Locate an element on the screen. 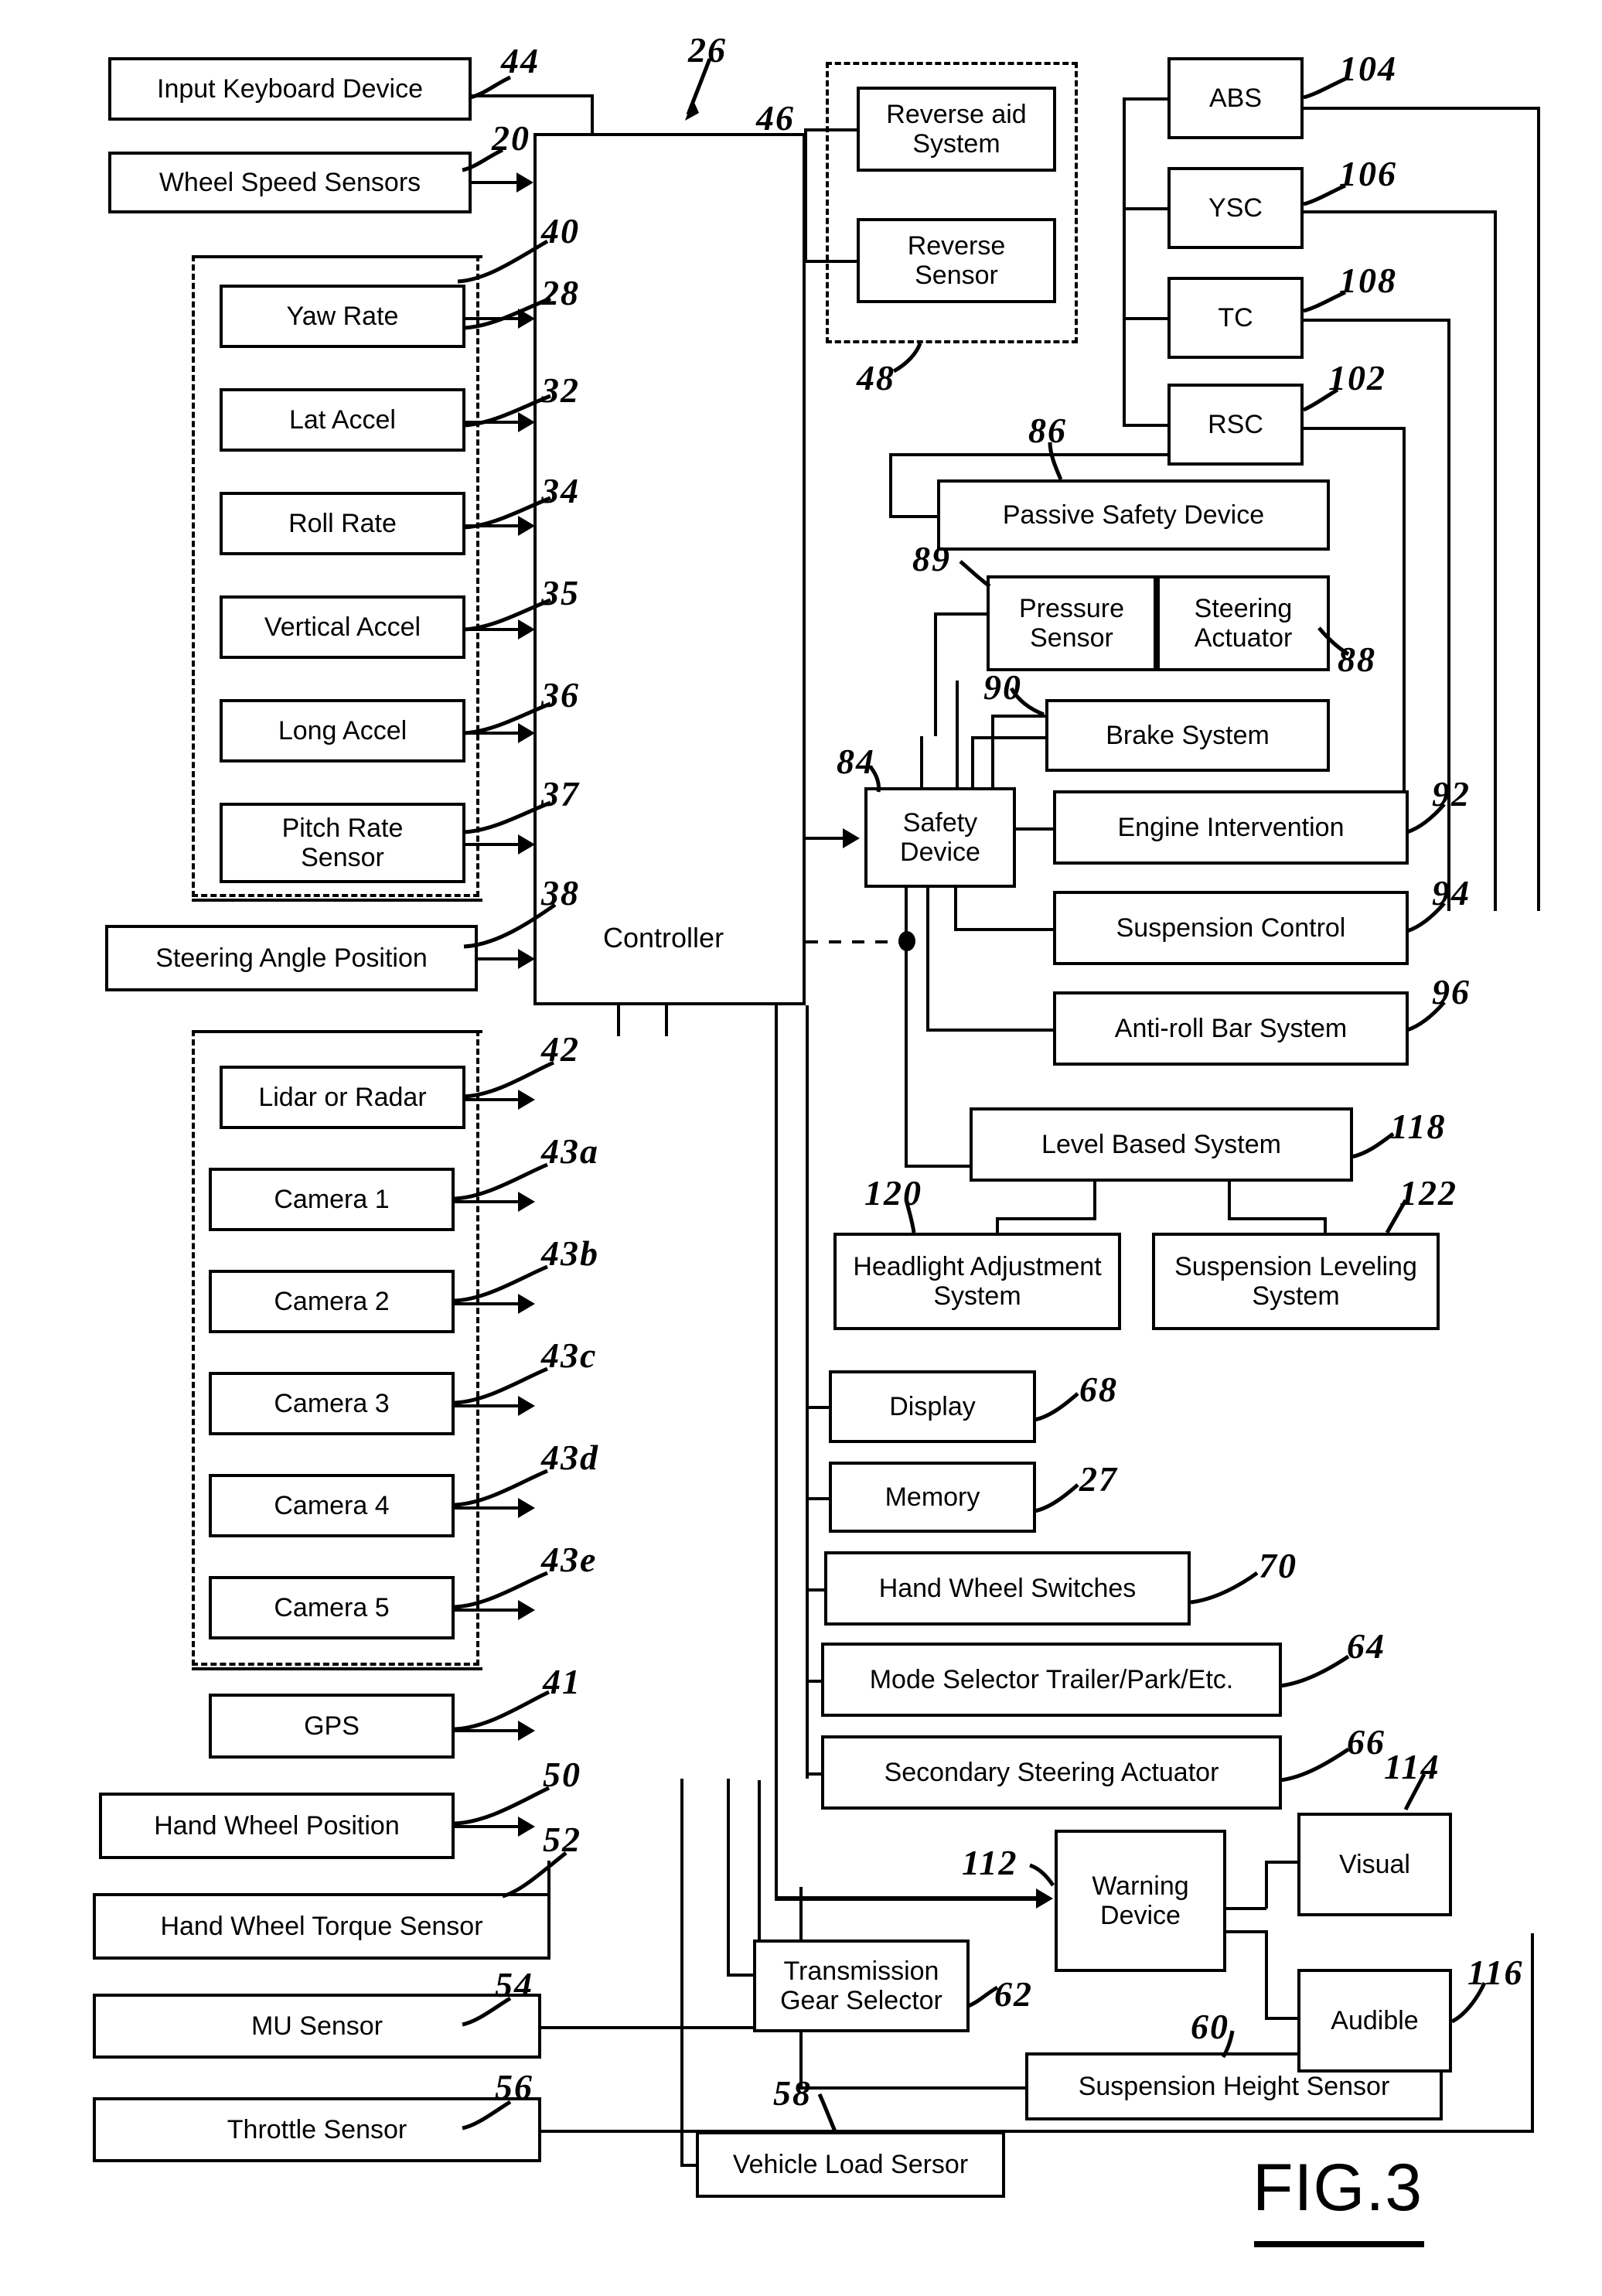 The width and height of the screenshot is (1602, 2296). passive-safety-device-block: Passive Safety Device is located at coordinates (1133, 515).